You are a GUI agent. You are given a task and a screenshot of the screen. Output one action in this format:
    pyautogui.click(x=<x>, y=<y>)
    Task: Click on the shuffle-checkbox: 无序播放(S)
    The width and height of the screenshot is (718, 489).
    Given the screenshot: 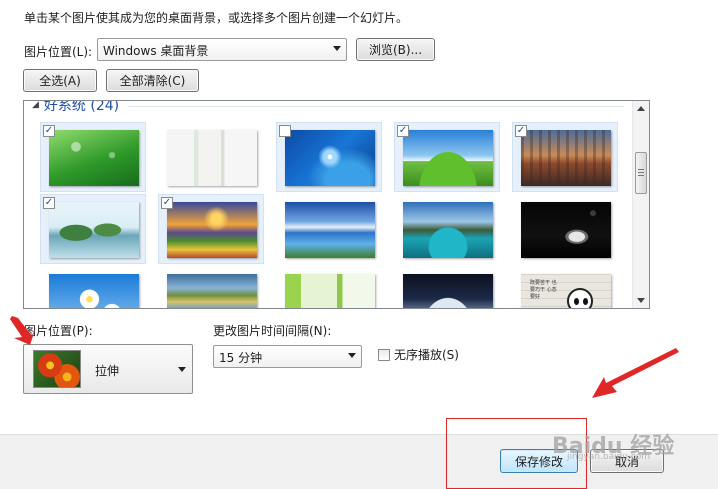 What is the action you would take?
    pyautogui.click(x=418, y=354)
    